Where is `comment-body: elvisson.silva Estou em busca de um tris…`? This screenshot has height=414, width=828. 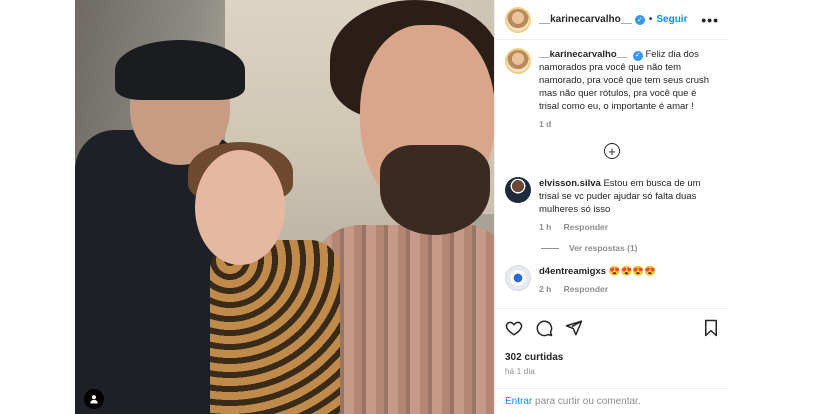
comment-body: elvisson.silva Estou em busca de um tris… is located at coordinates (629, 205).